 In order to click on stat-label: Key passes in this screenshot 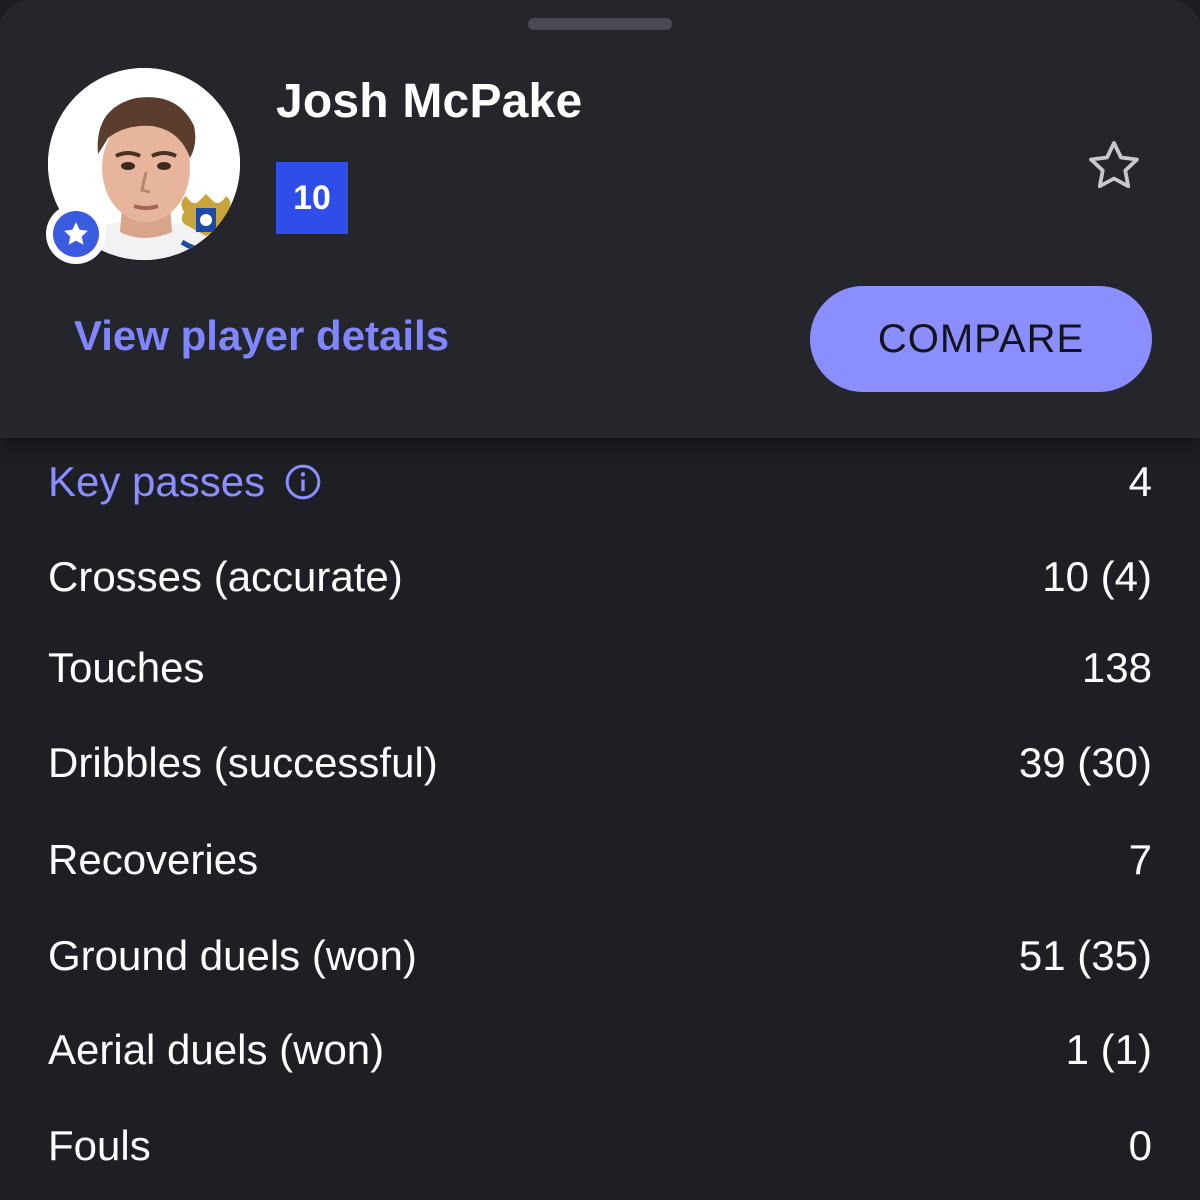, I will do `click(185, 482)`.